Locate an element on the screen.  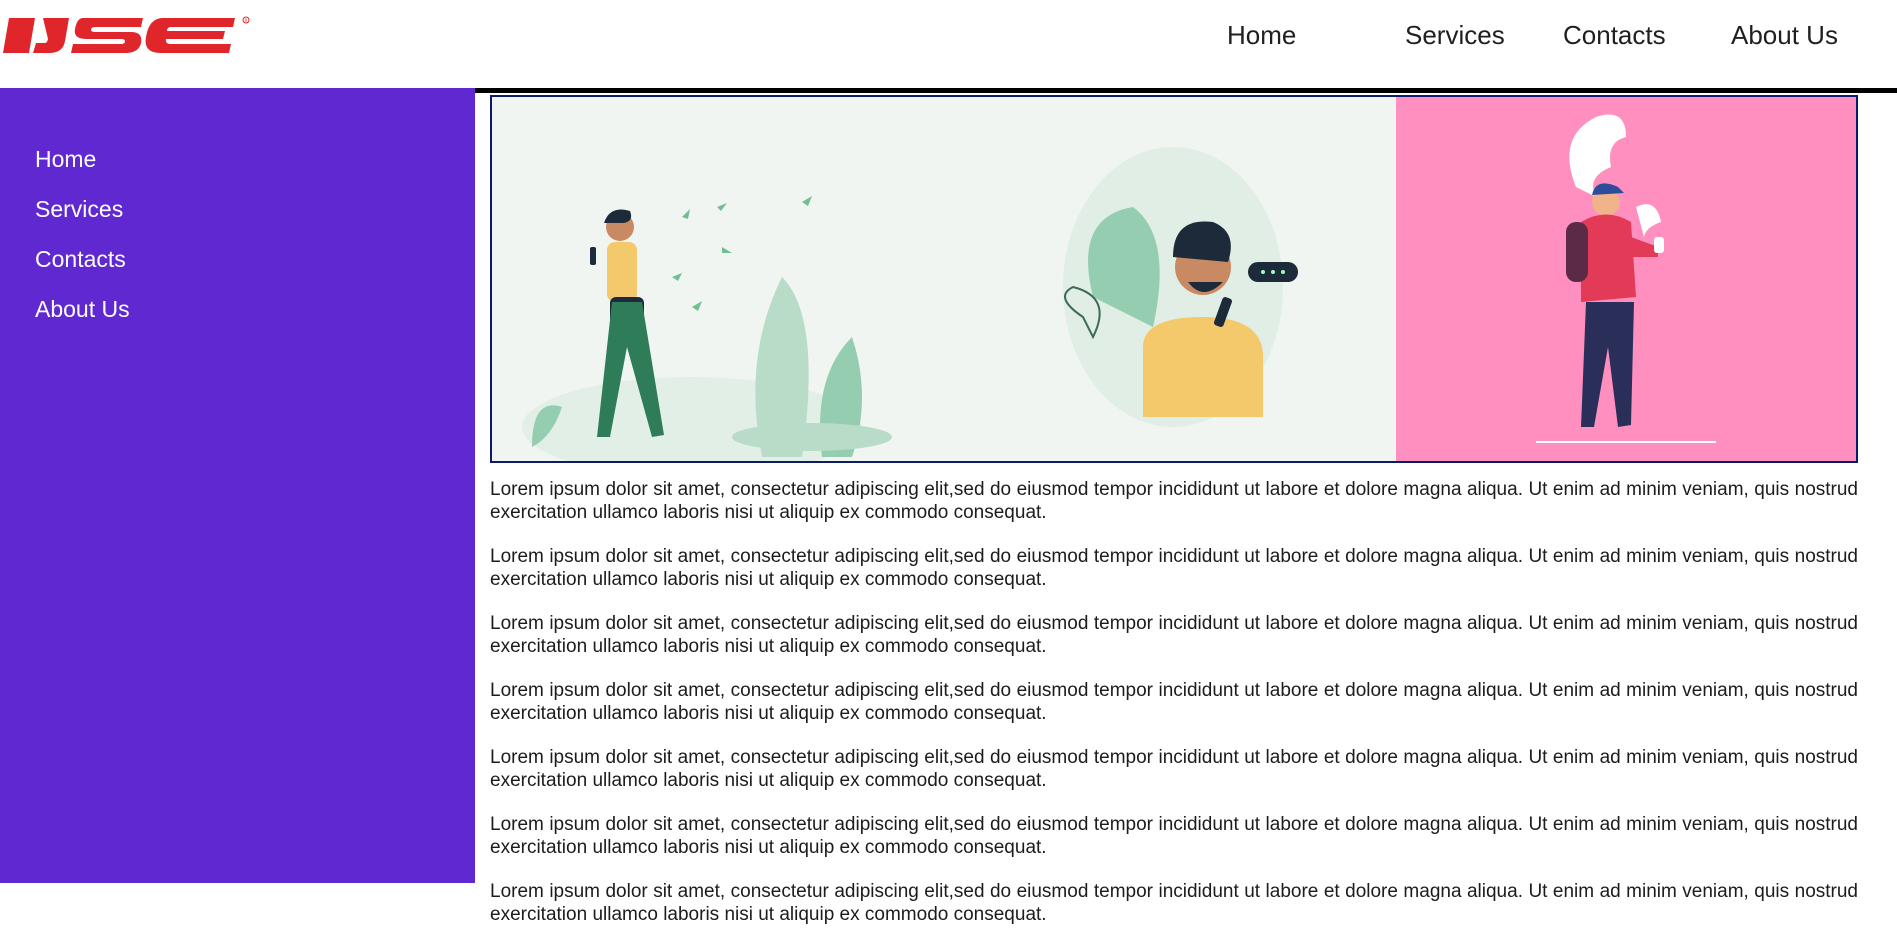
top-nav-services: Services is located at coordinates (1455, 35).